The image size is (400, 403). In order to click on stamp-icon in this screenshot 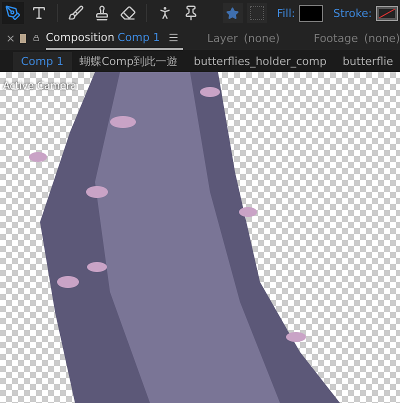, I will do `click(102, 13)`.